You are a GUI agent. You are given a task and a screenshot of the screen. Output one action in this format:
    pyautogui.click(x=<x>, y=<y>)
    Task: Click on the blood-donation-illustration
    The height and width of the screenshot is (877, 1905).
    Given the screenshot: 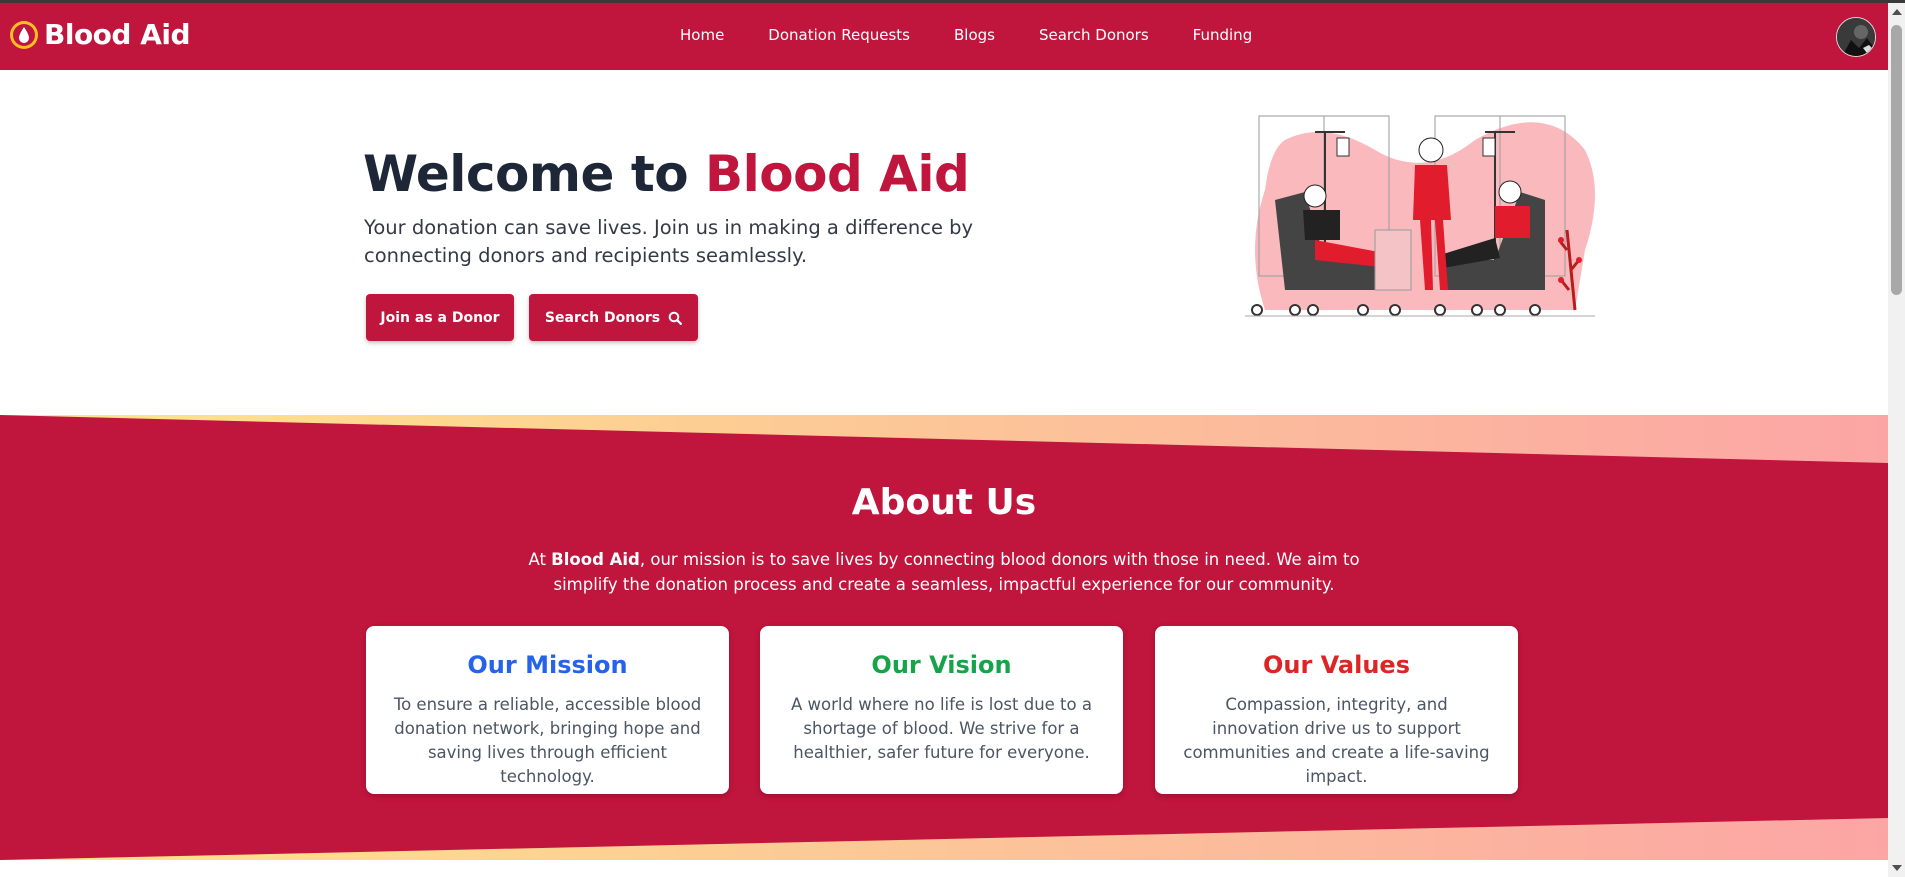 What is the action you would take?
    pyautogui.click(x=1420, y=216)
    